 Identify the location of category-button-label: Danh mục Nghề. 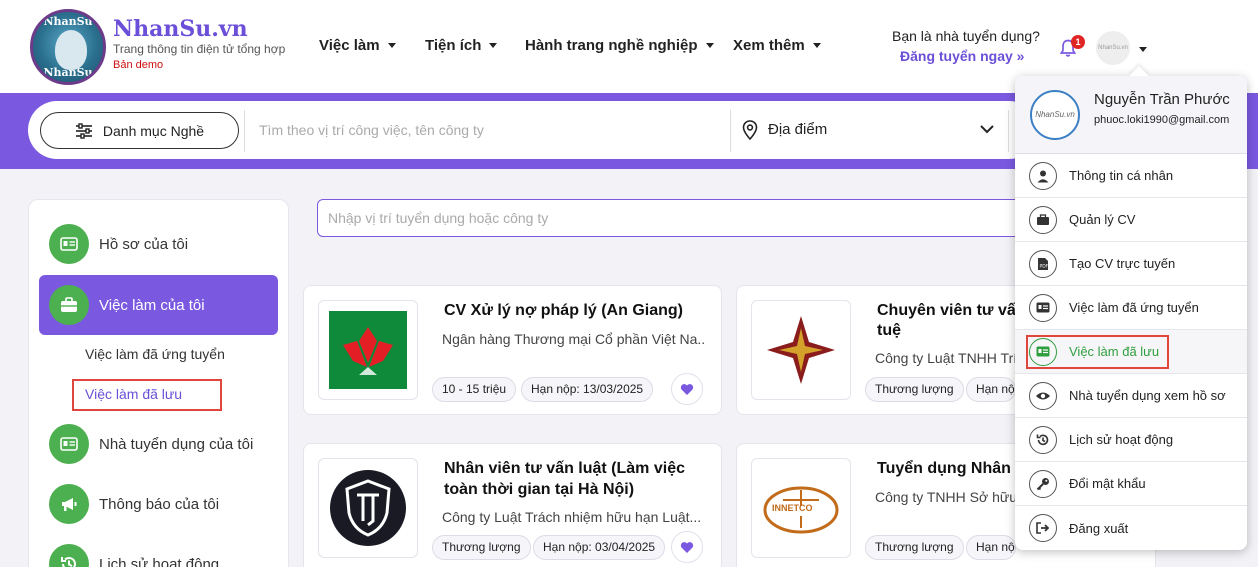
(153, 130).